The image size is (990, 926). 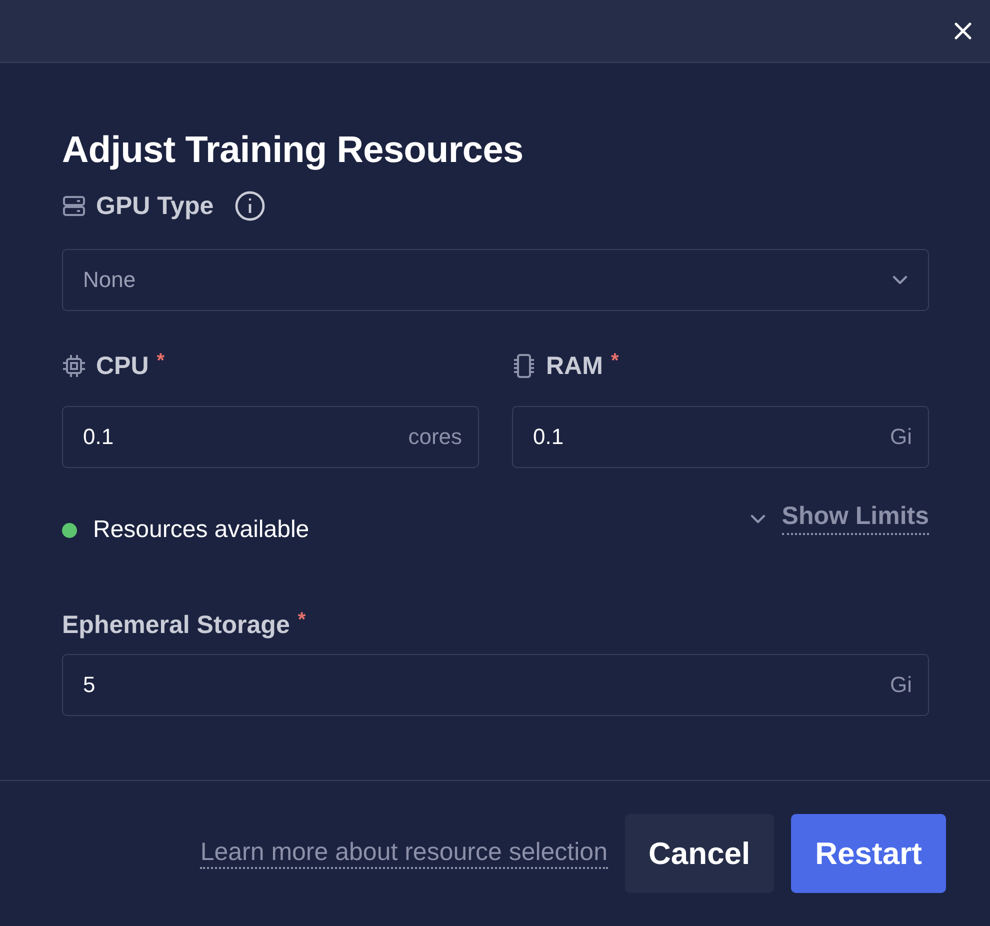 I want to click on close-button, so click(x=963, y=31).